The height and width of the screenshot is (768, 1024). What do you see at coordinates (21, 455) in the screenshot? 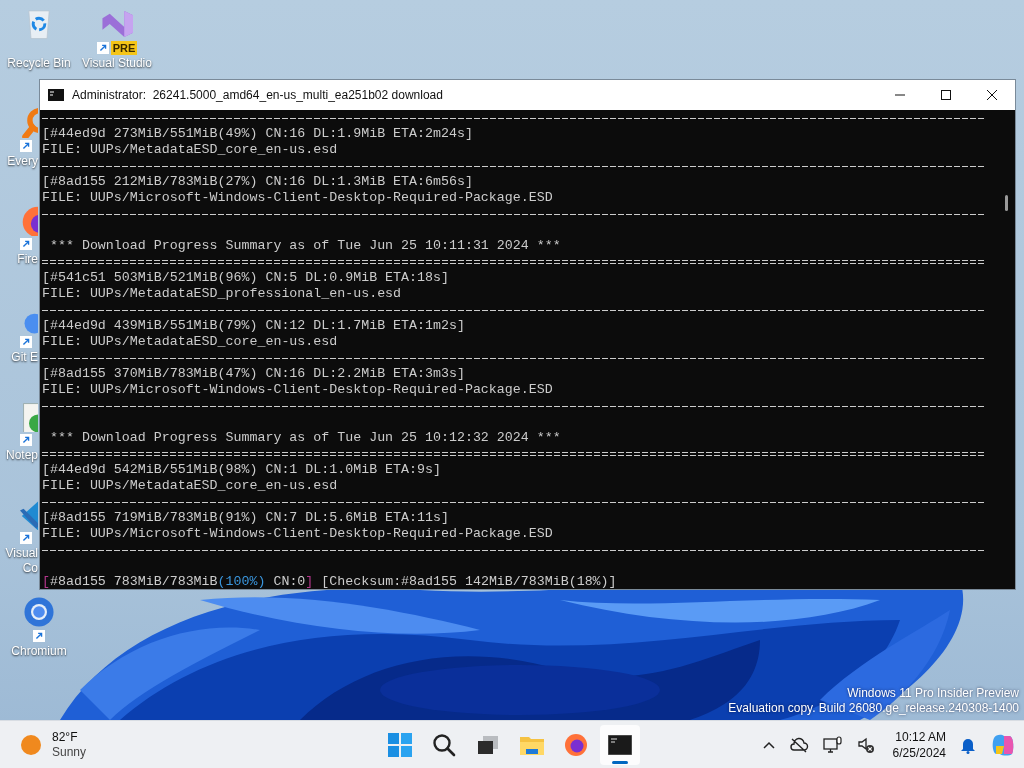
I see `desktop-icon-label: Notep` at bounding box center [21, 455].